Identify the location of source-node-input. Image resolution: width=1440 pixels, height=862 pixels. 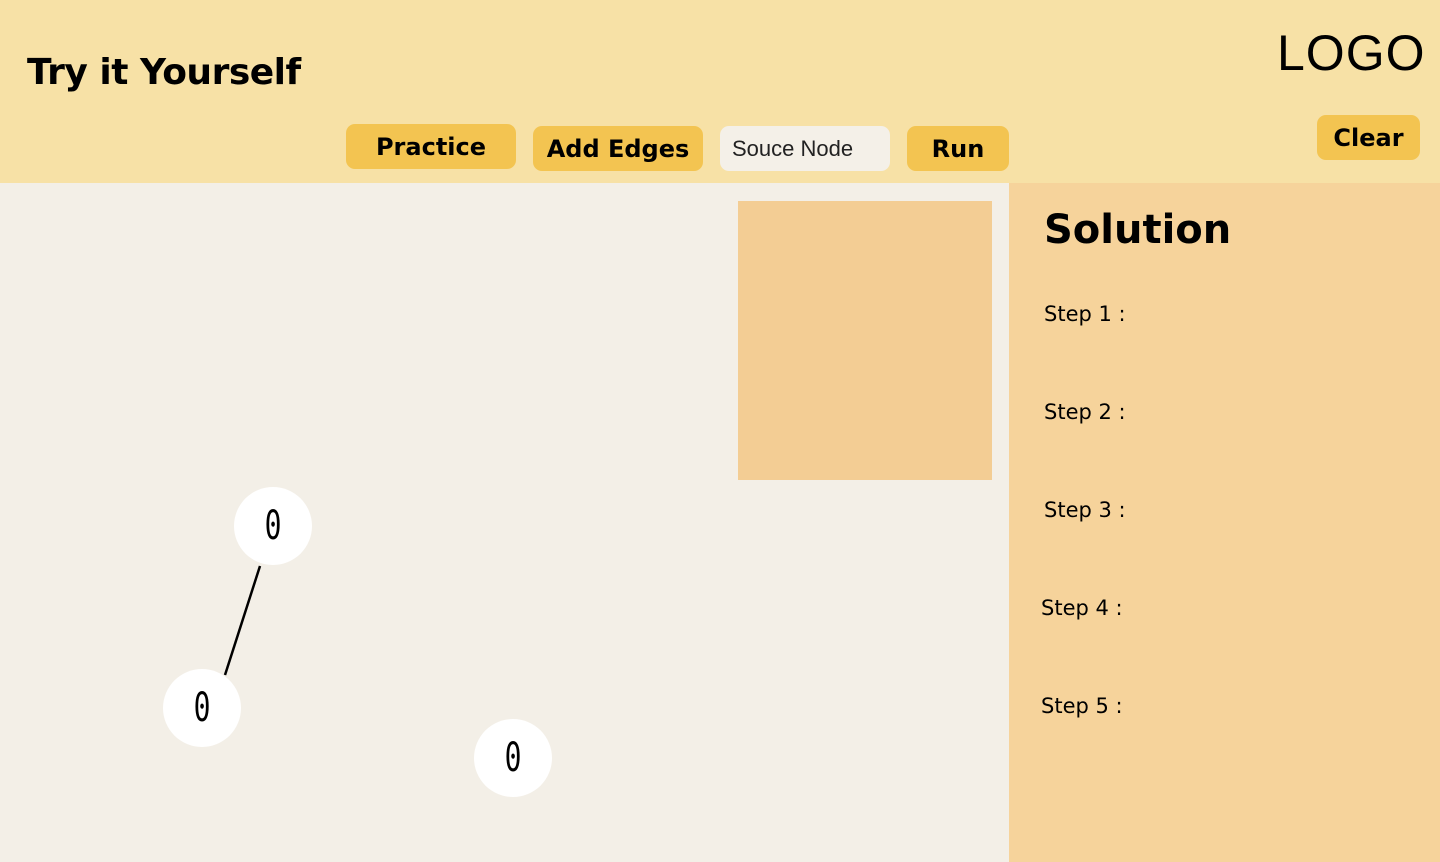
(805, 148).